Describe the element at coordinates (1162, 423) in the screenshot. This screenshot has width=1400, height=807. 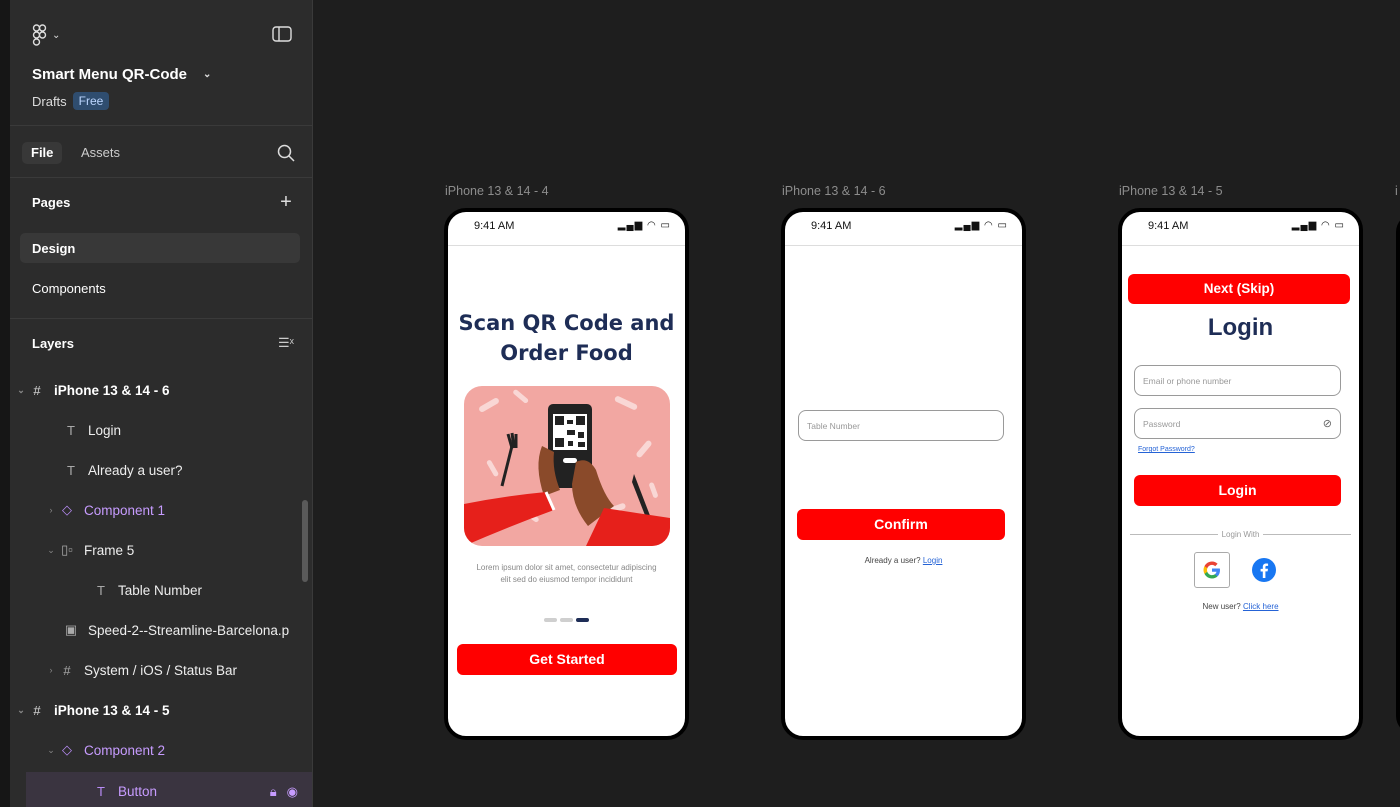
I see `password-placeholder: Password` at that location.